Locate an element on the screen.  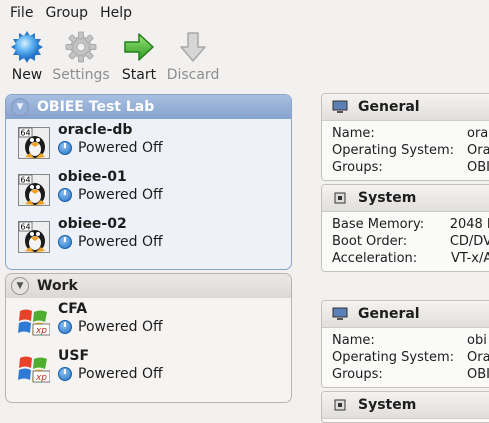
settings-button: Settings is located at coordinates (81, 56).